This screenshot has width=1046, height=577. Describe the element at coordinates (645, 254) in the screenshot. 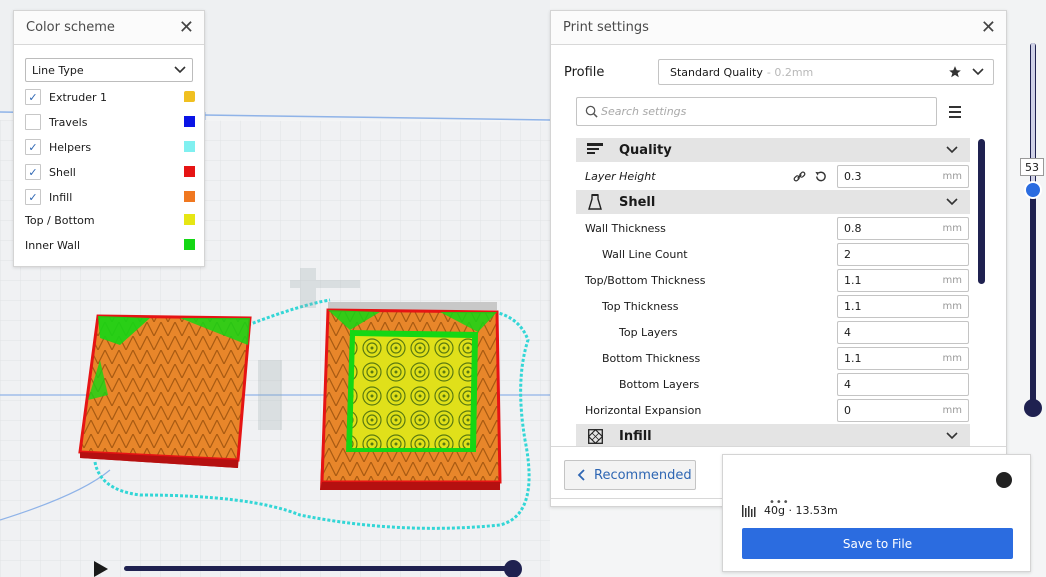

I see `setting-label: Wall Line Count` at that location.